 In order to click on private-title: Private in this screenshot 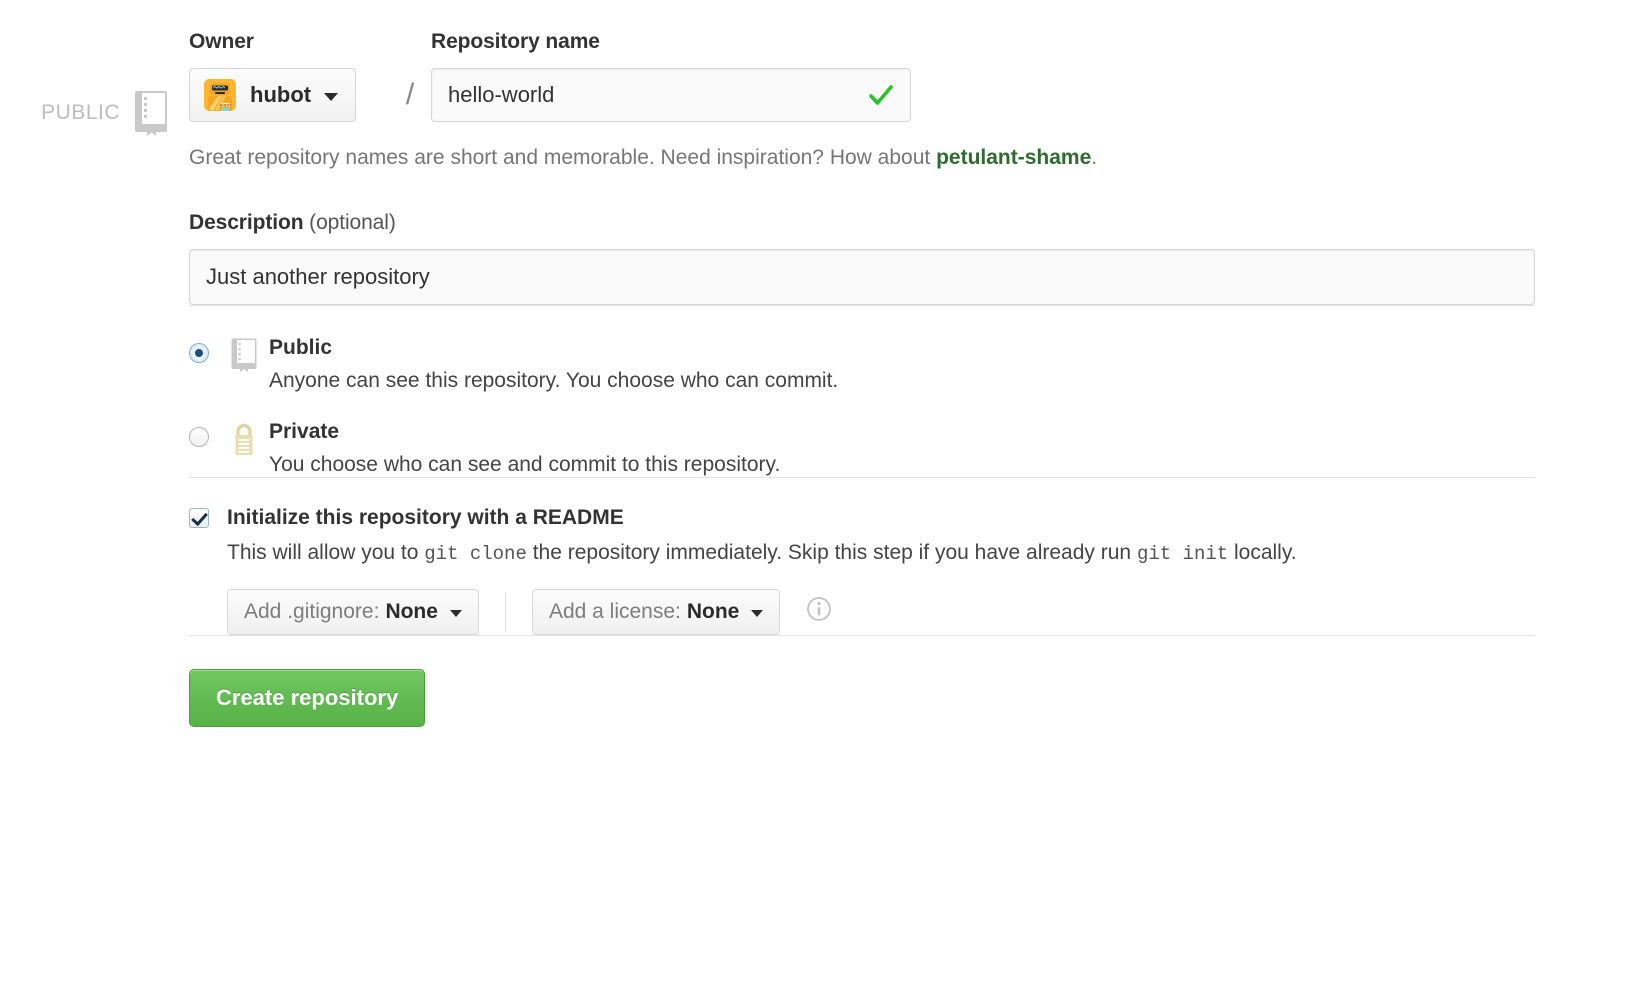, I will do `click(304, 431)`.